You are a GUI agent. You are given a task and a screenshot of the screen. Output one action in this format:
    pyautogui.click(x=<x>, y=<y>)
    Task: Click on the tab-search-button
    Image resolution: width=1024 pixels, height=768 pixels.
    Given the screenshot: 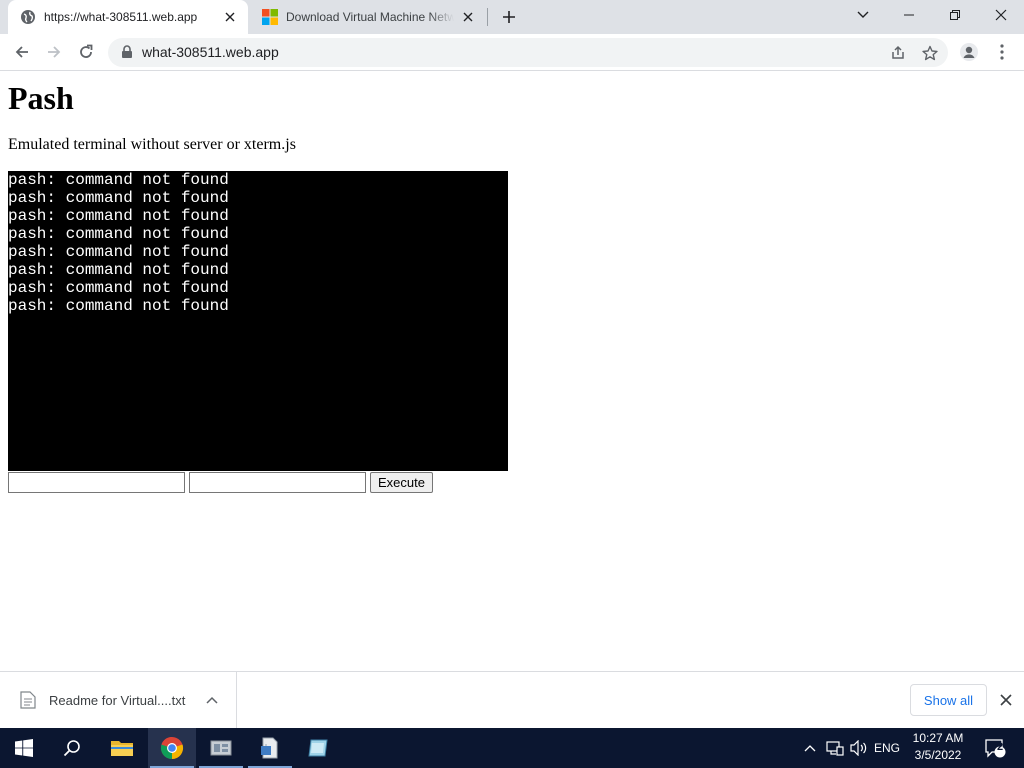 What is the action you would take?
    pyautogui.click(x=863, y=15)
    